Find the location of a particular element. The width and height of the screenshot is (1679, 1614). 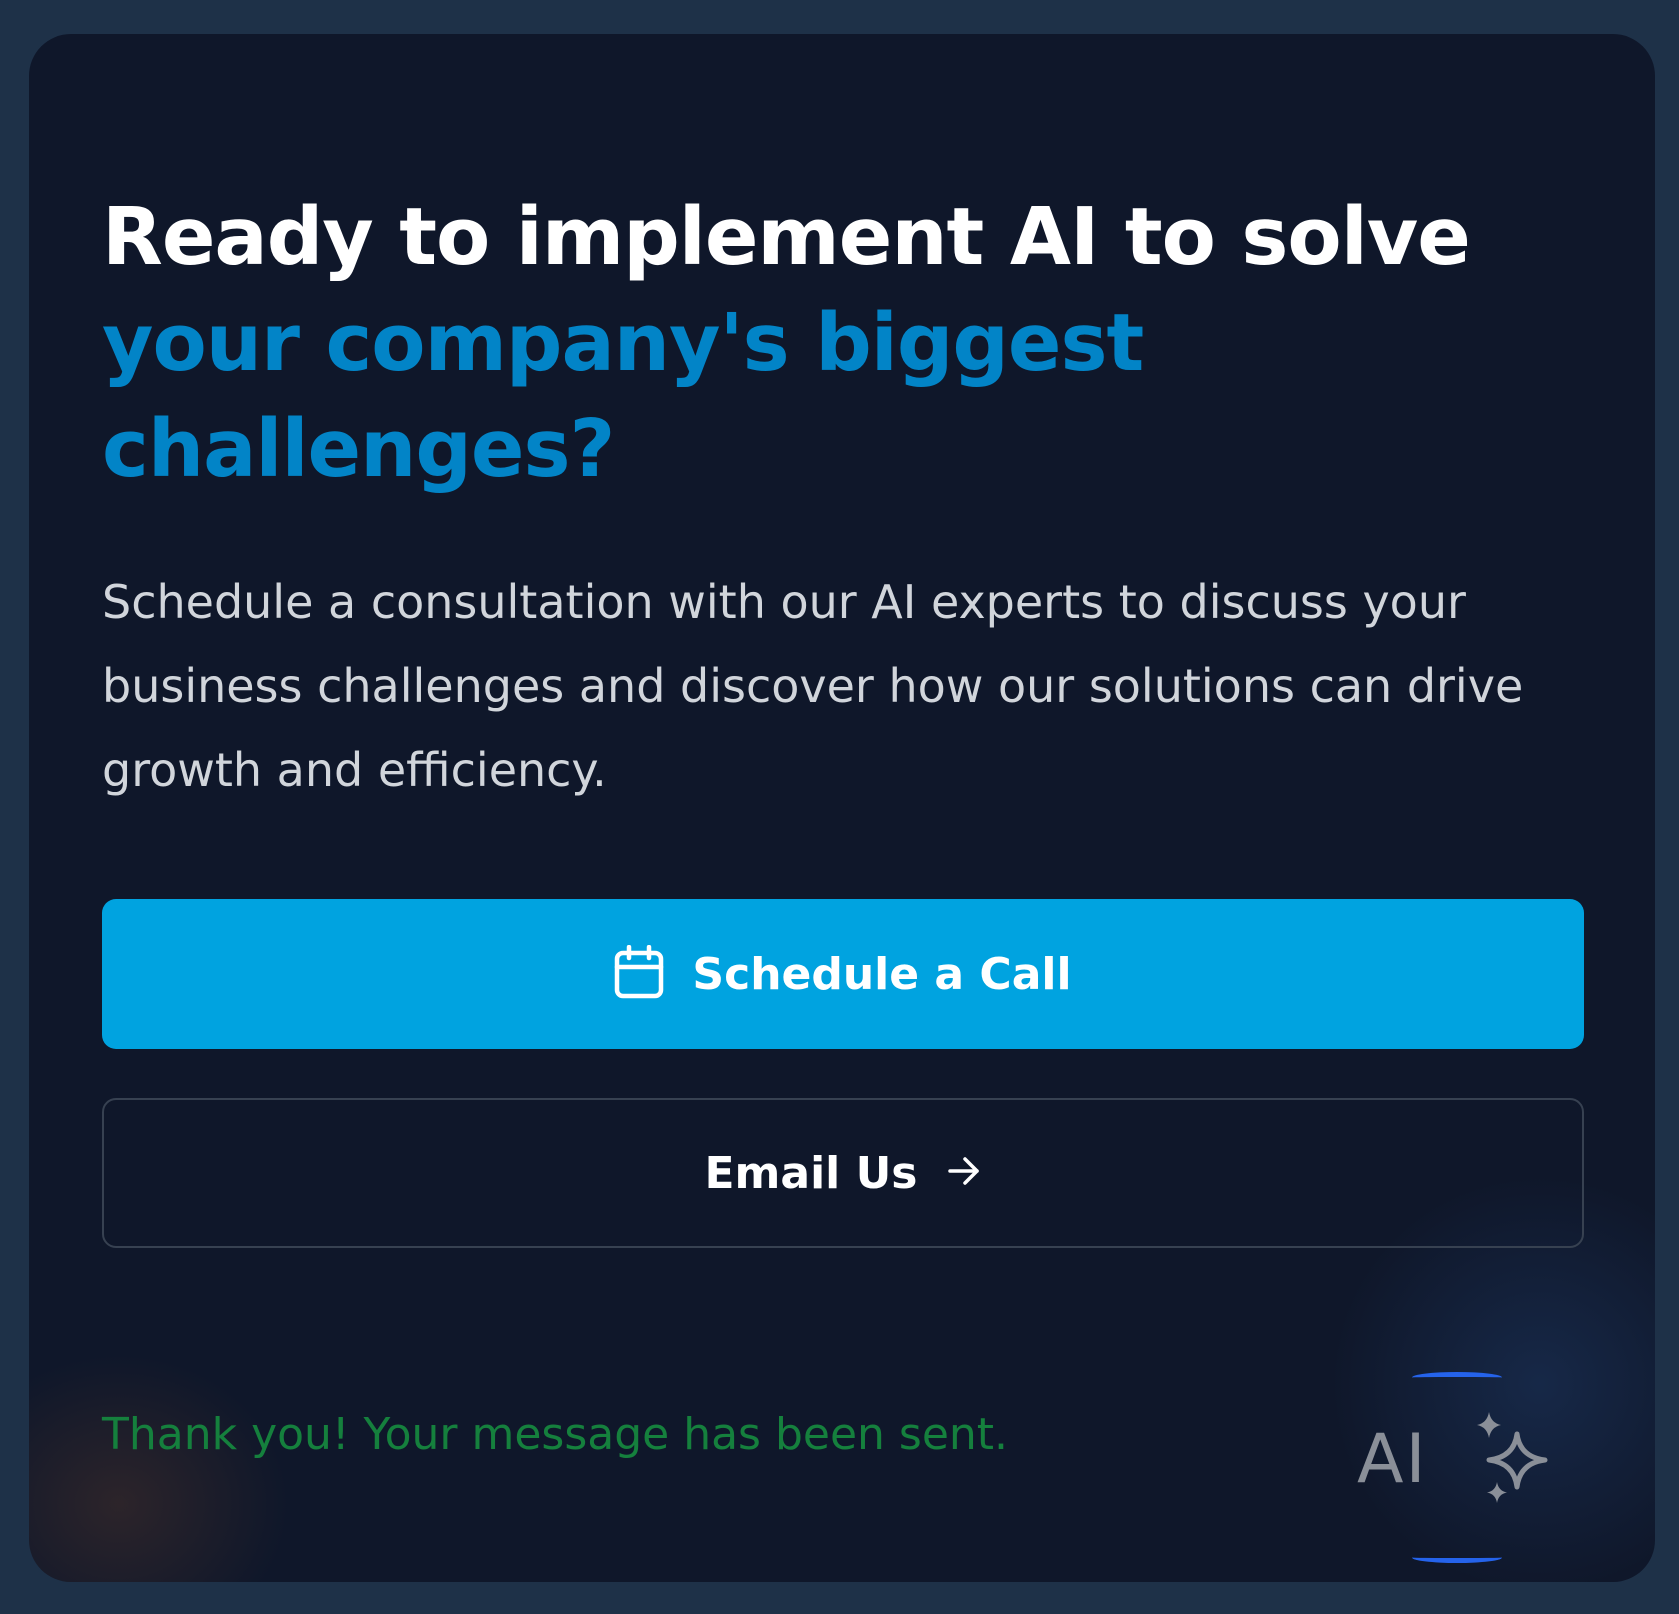

ai-widget-label: AI is located at coordinates (1392, 1459).